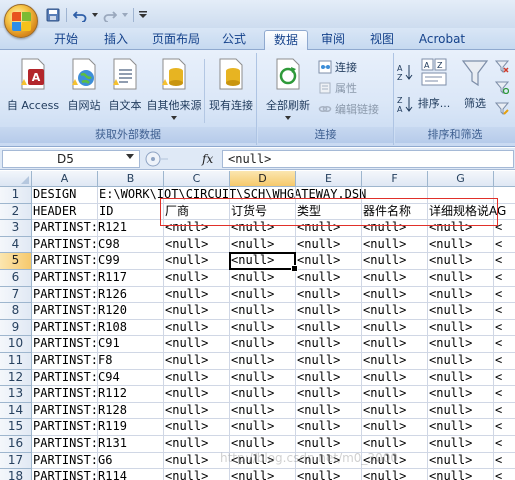 The height and width of the screenshot is (480, 515). What do you see at coordinates (125, 85) in the screenshot?
I see `from-text-button: 自文本` at bounding box center [125, 85].